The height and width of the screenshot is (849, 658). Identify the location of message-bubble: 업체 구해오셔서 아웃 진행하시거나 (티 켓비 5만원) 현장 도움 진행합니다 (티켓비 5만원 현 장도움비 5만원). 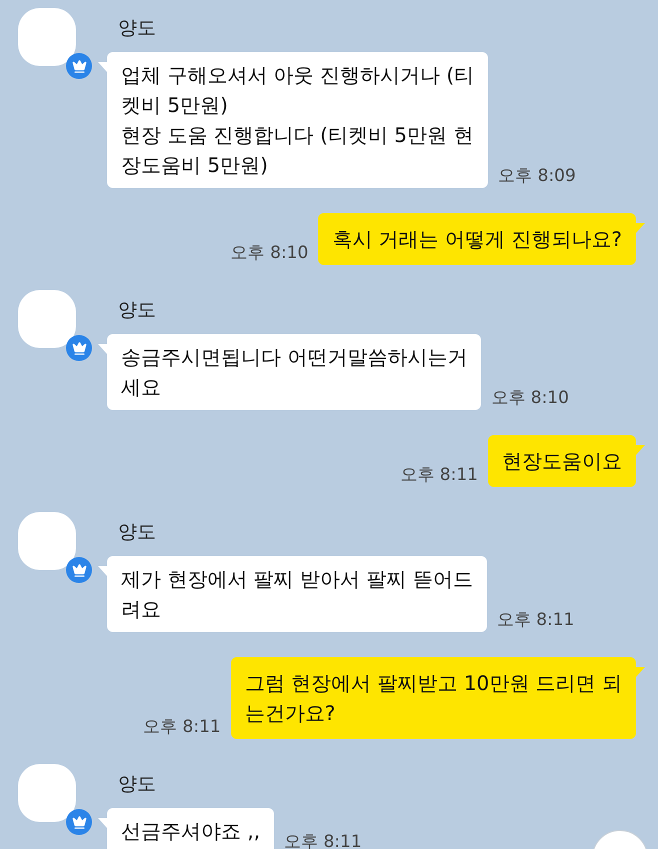
(297, 120).